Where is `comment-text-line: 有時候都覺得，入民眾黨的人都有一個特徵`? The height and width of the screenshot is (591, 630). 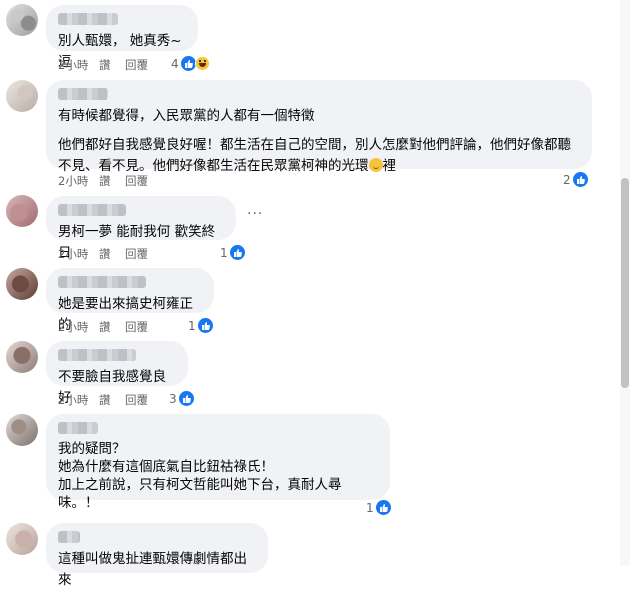 comment-text-line: 有時候都覺得，入民眾黨的人都有一個特徵 is located at coordinates (186, 116).